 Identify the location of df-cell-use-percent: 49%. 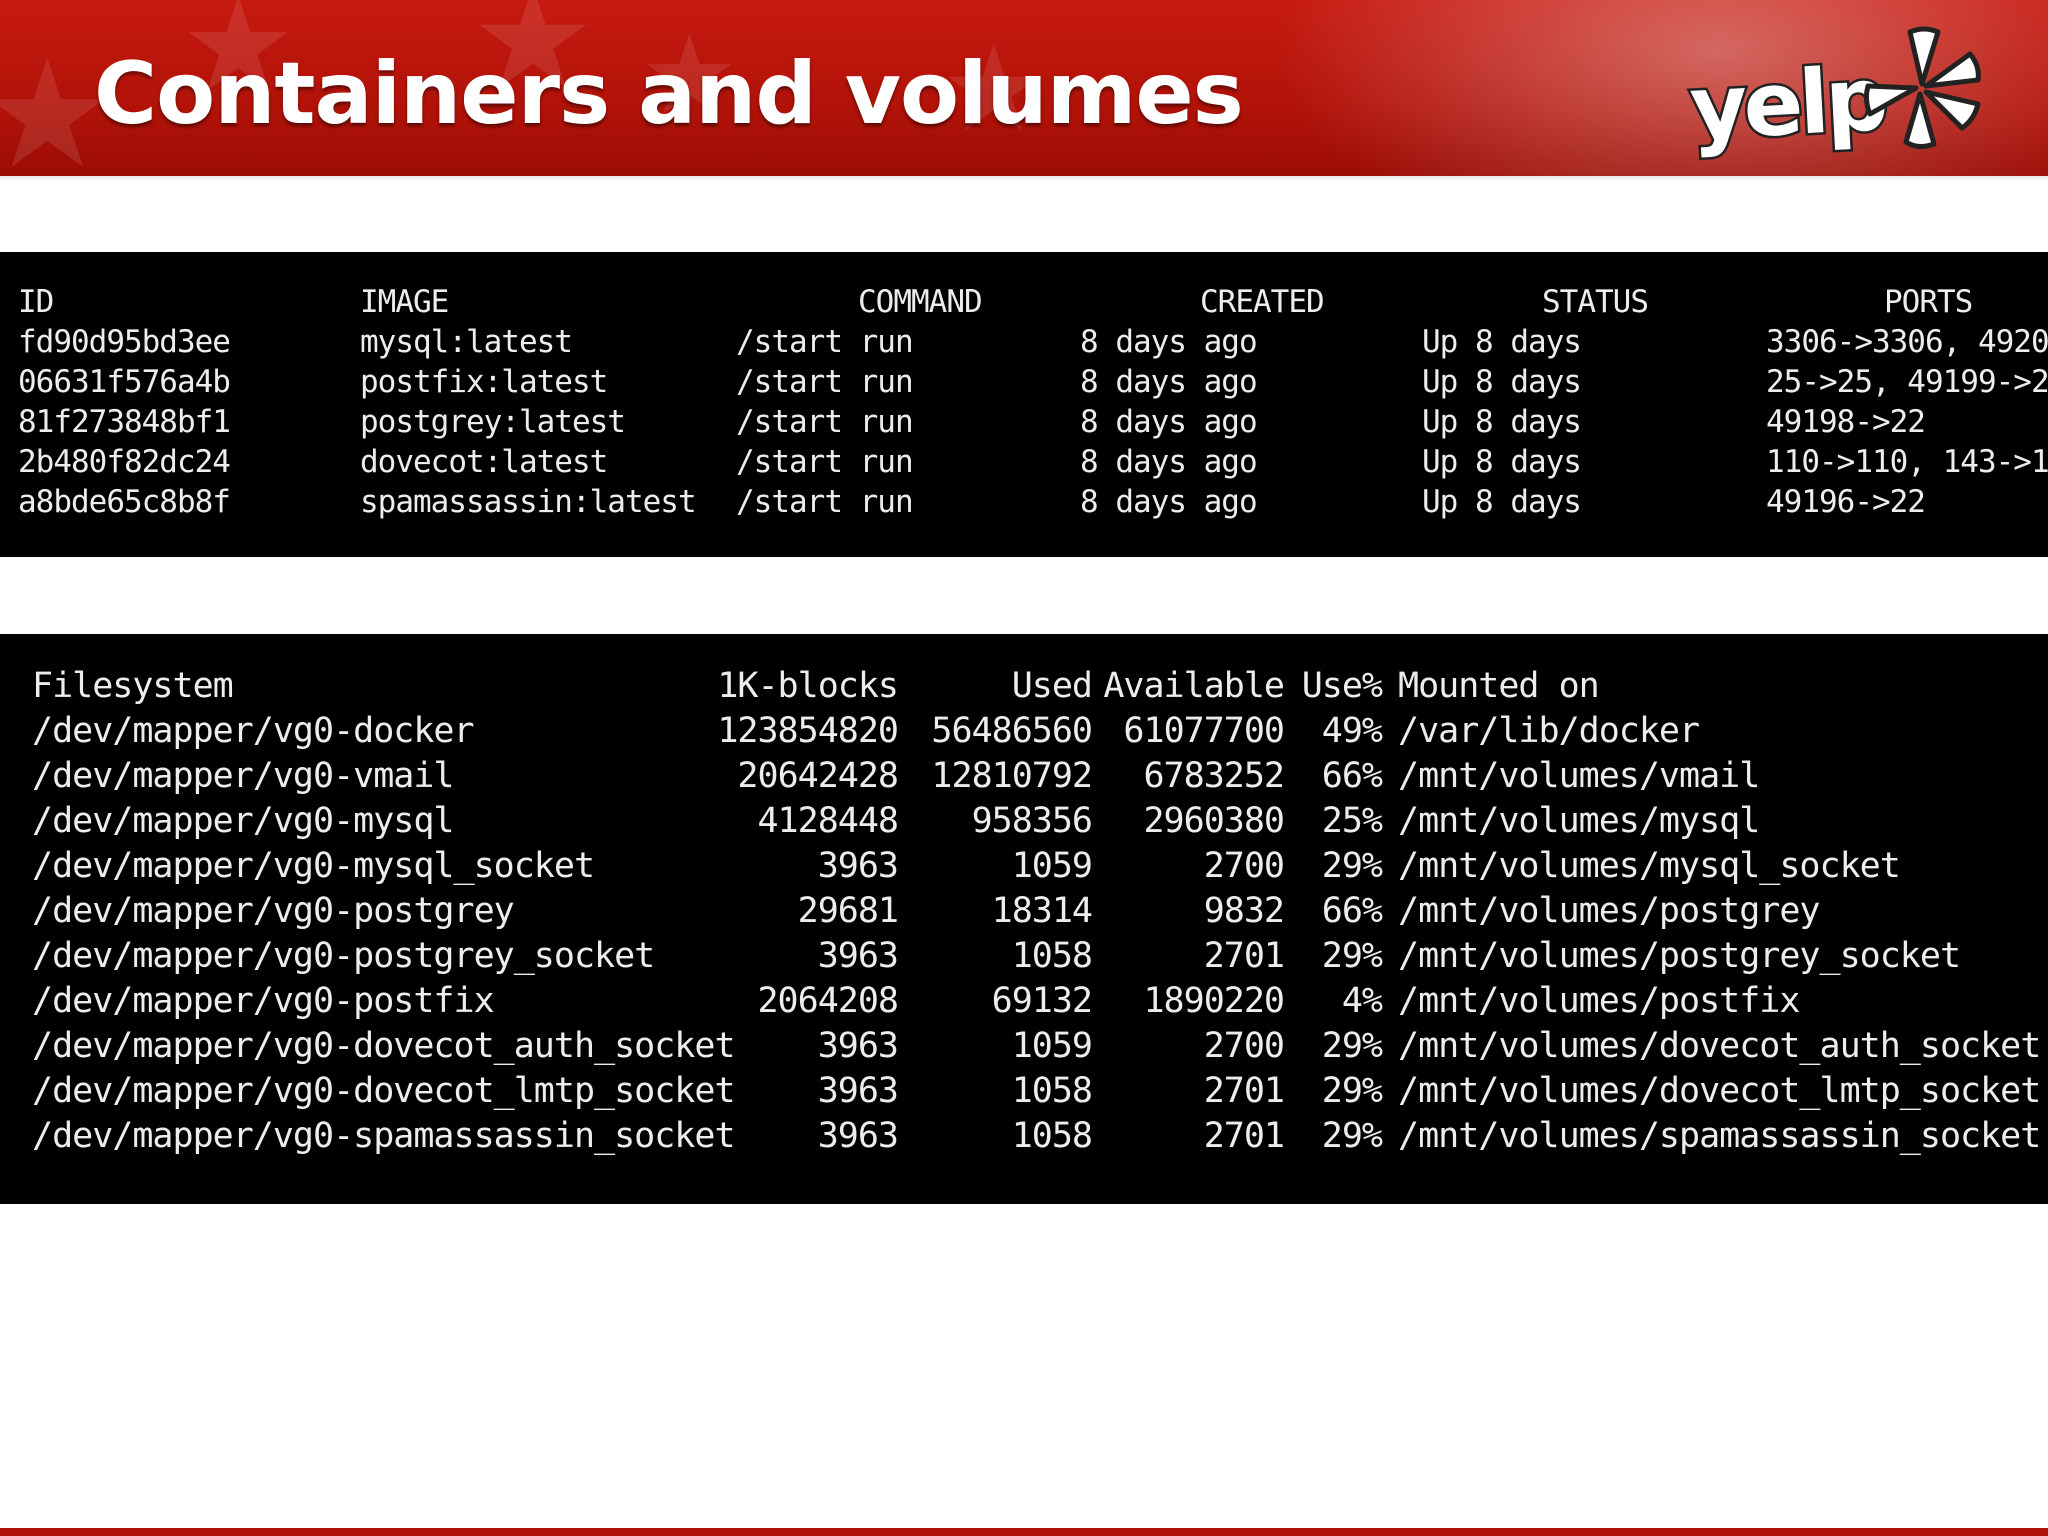
(1352, 731).